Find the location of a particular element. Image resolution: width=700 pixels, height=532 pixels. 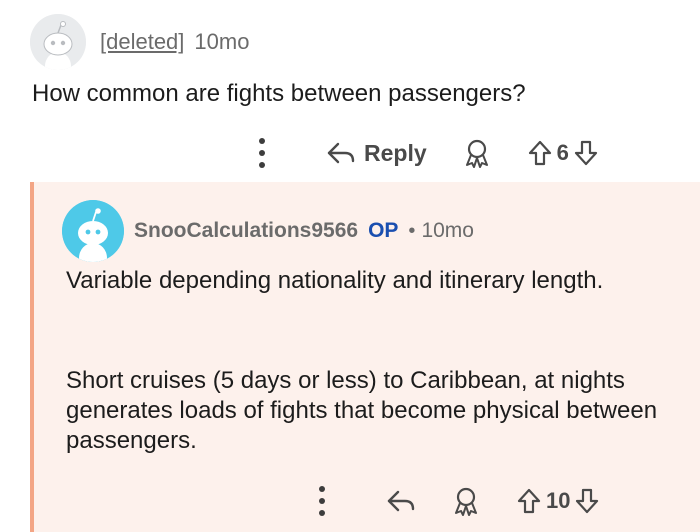

comment-action-bar: Reply 6 is located at coordinates (424, 153).